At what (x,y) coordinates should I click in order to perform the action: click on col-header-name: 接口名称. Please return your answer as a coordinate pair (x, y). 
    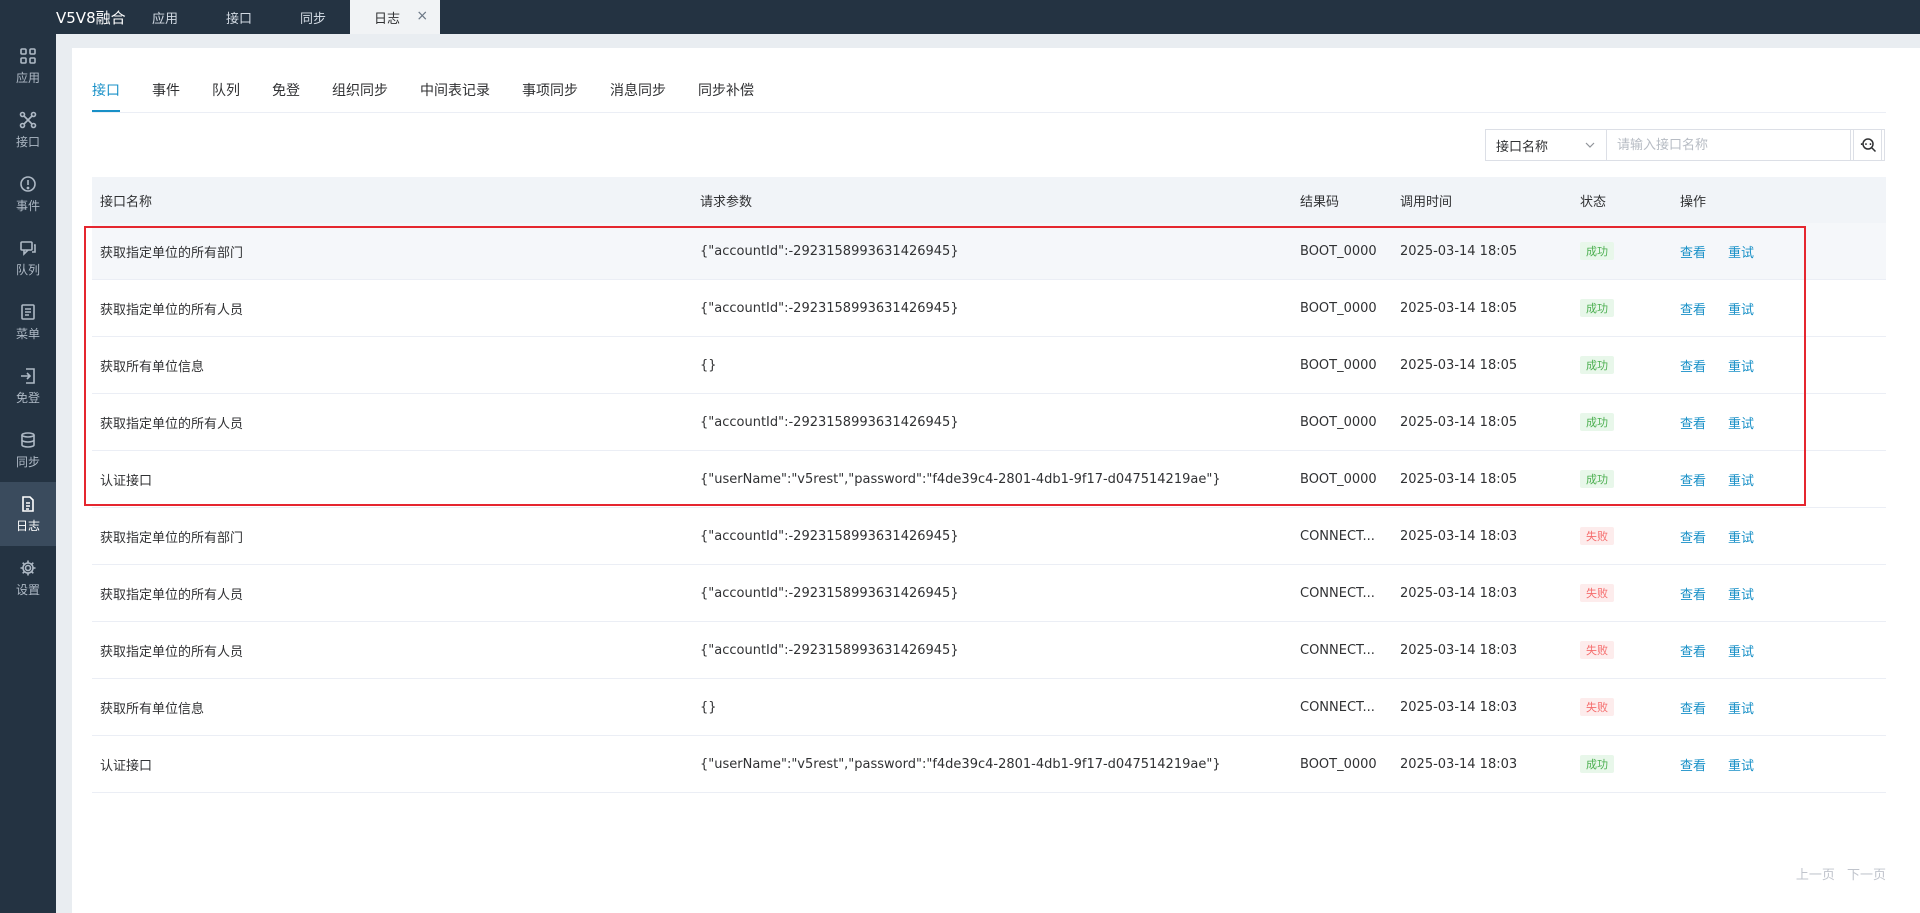
    Looking at the image, I should click on (392, 200).